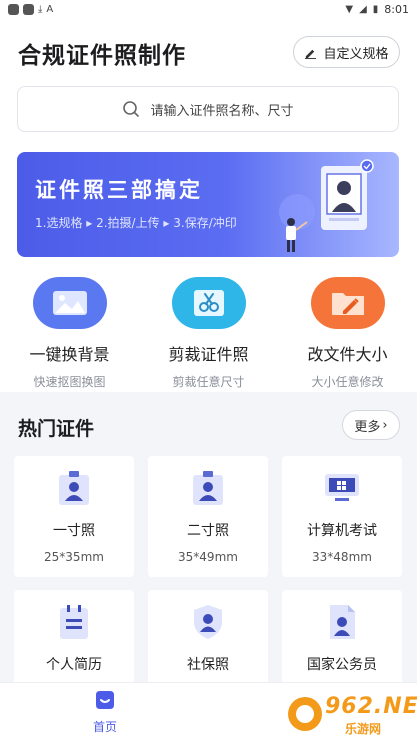 The image size is (417, 741). What do you see at coordinates (342, 516) in the screenshot?
I see `card-computer-exam: 计算机考试 33*48mm` at bounding box center [342, 516].